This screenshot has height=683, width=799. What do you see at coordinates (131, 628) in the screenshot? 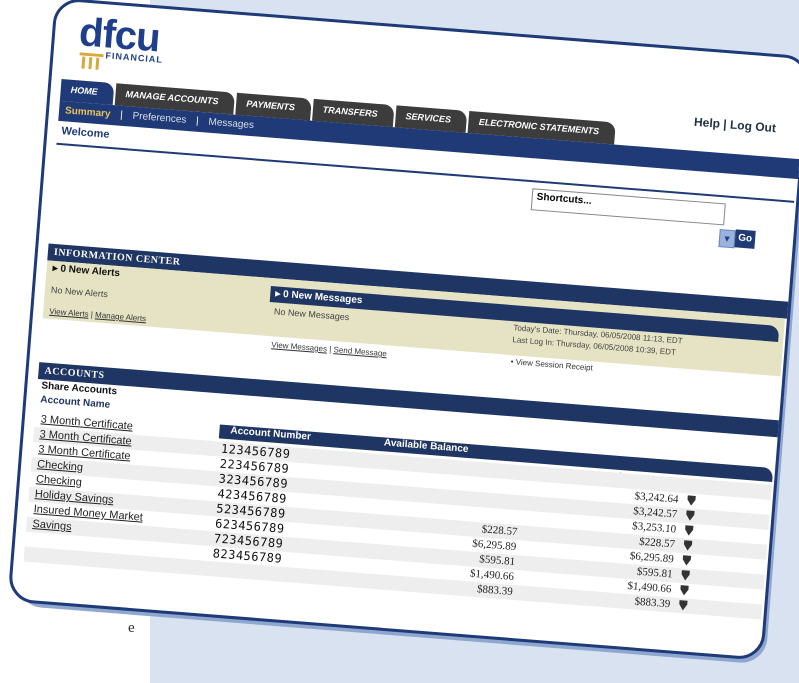
I see `margin-char: e` at bounding box center [131, 628].